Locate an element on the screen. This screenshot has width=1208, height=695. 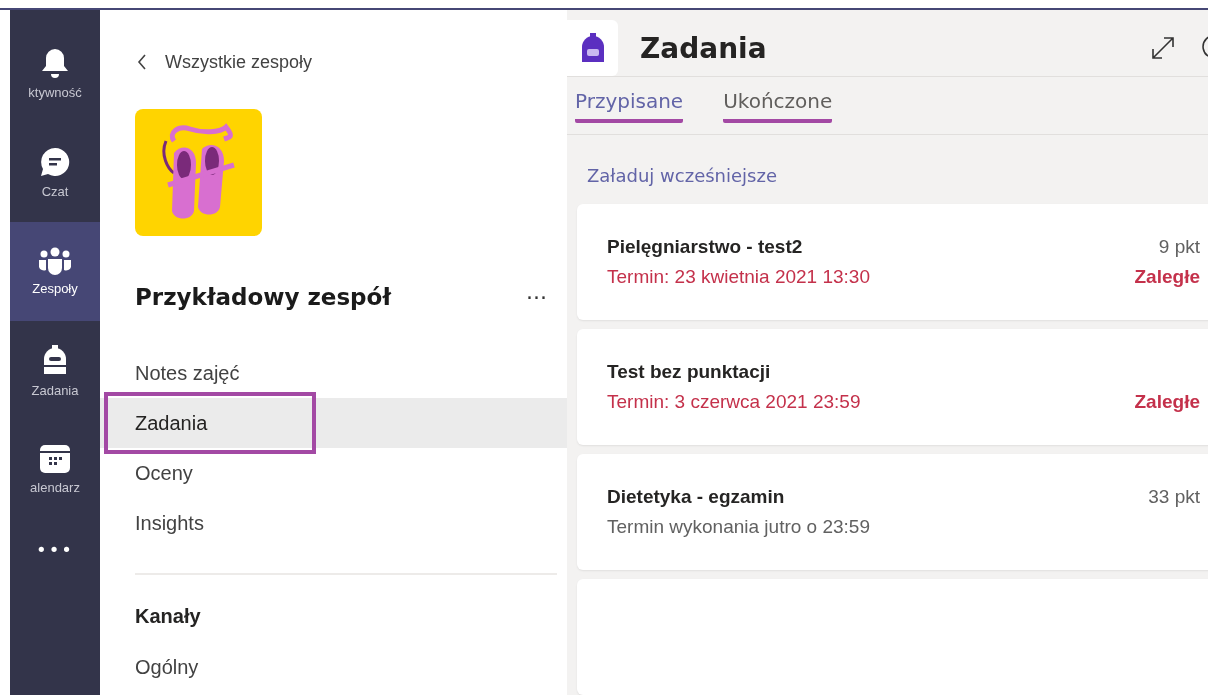
more-button: ••• is located at coordinates (55, 549).